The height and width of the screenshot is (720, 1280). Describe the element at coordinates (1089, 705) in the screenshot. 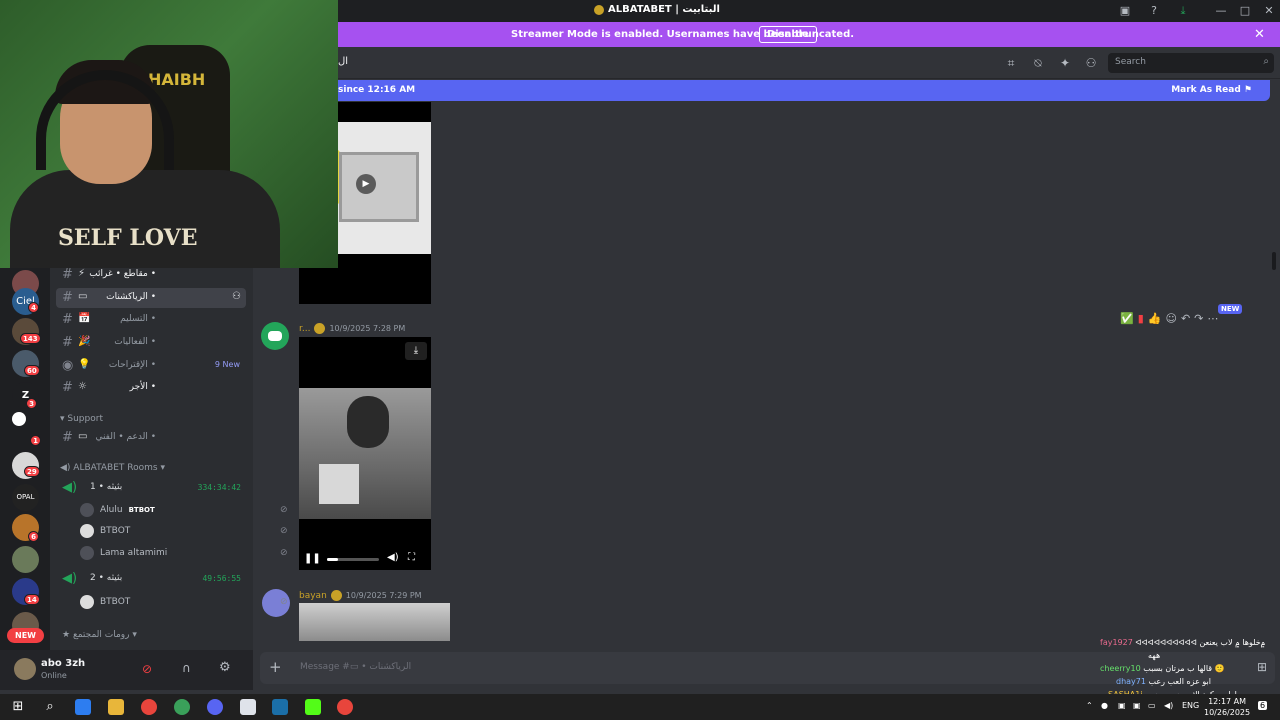

I see `tray-chevron-icon: ⌃` at that location.